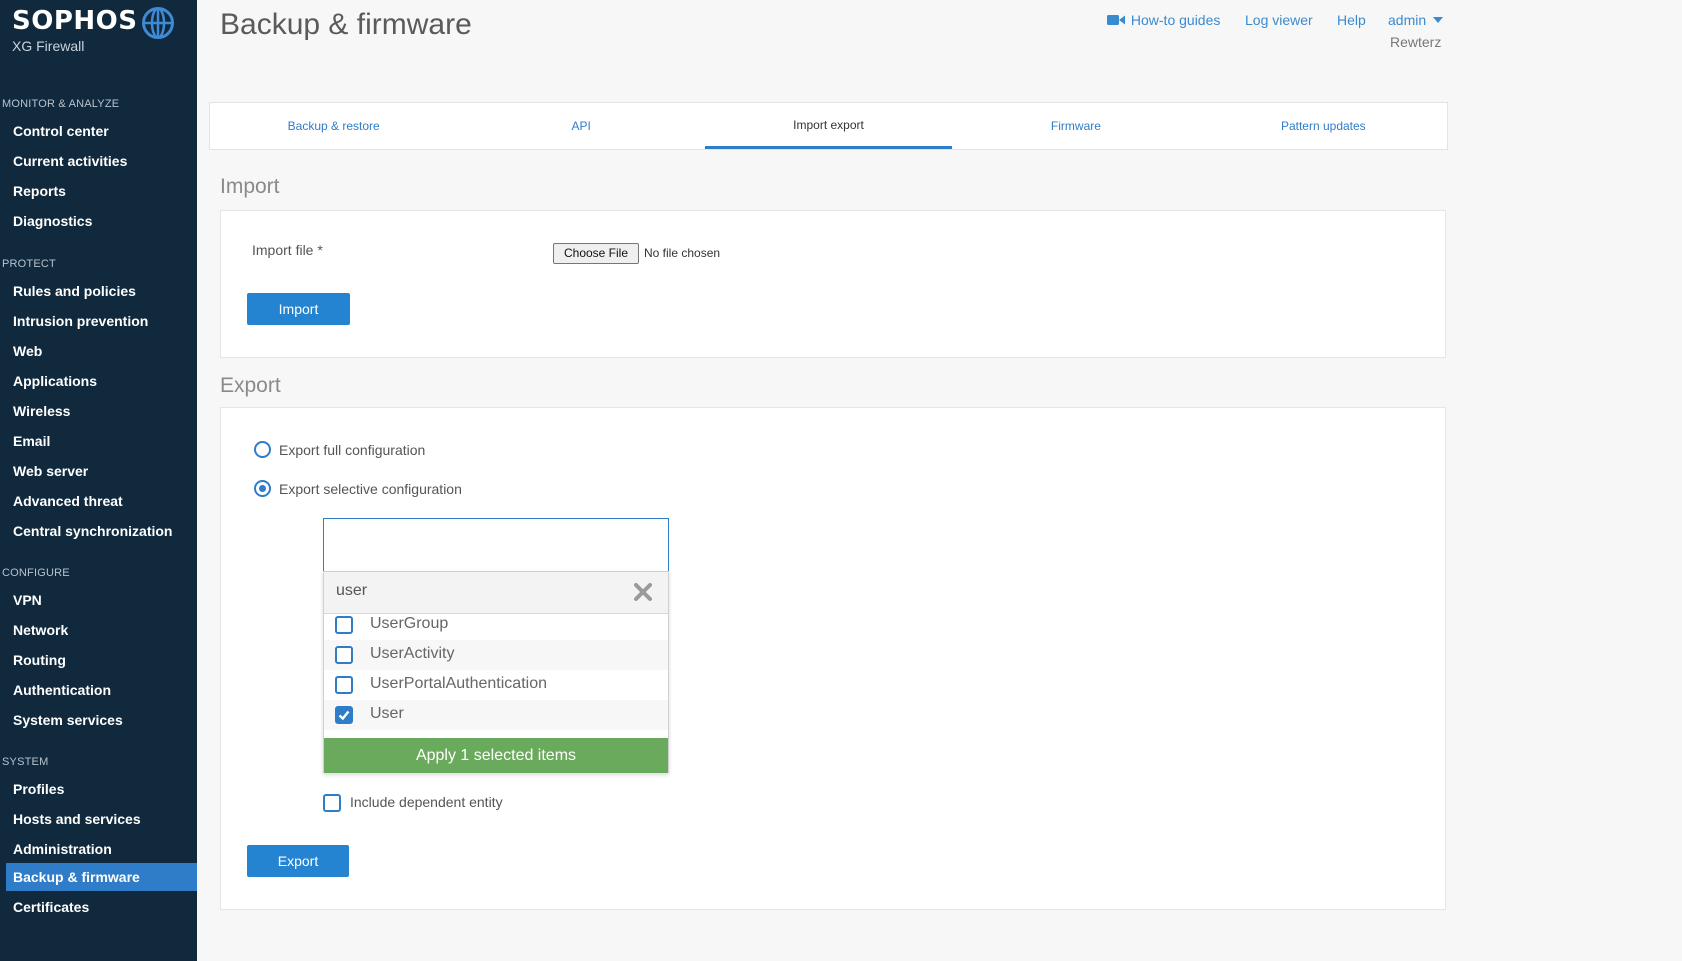 The image size is (1682, 961). What do you see at coordinates (262, 488) in the screenshot?
I see `export-selective-radio` at bounding box center [262, 488].